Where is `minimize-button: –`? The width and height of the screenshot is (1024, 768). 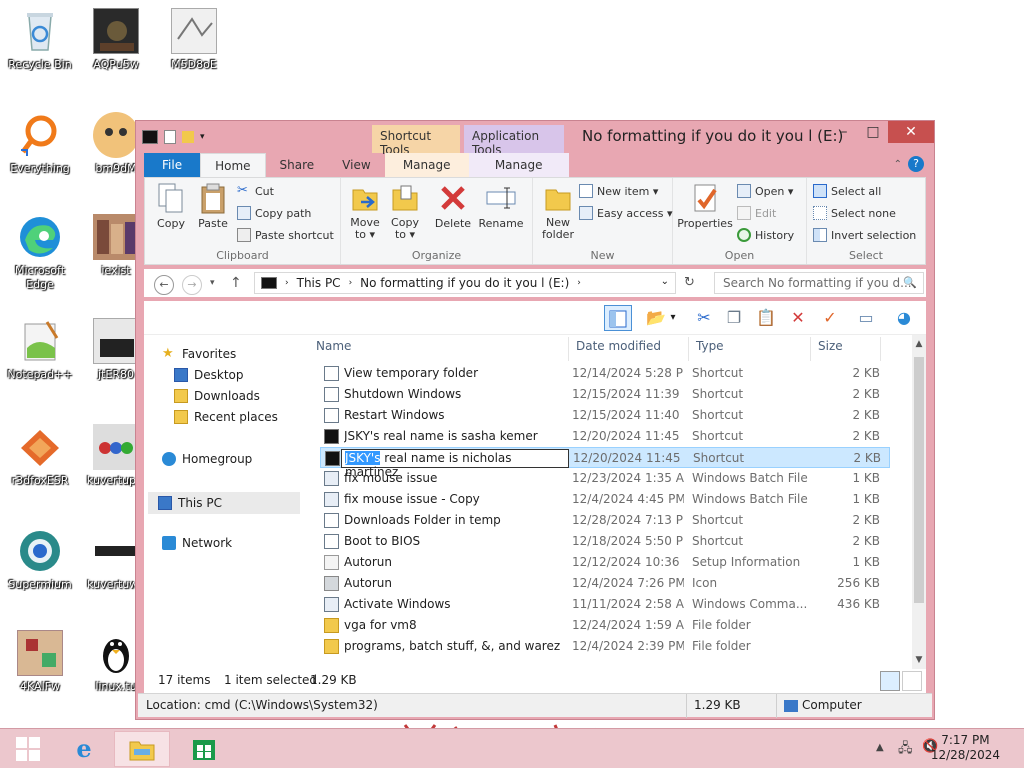
minimize-button: – is located at coordinates (844, 132).